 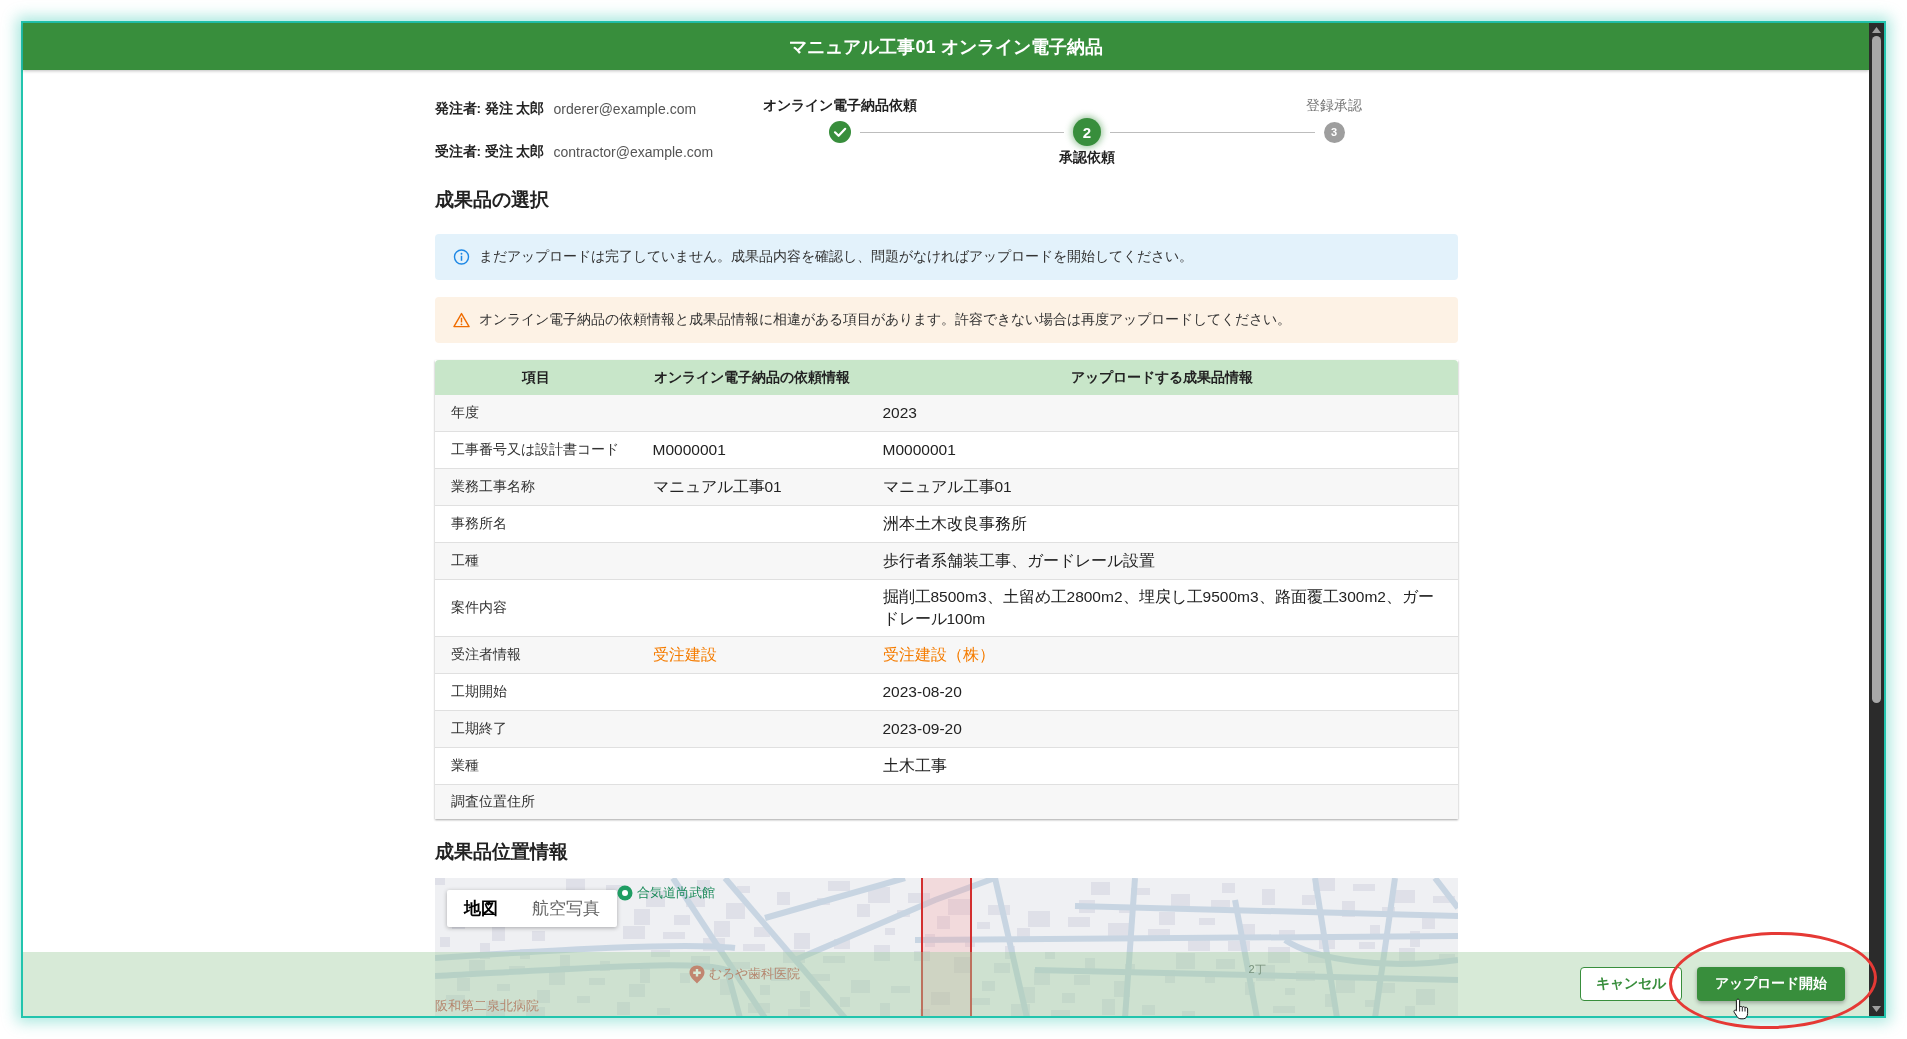 I want to click on scroll-down-icon, so click(x=1876, y=1009).